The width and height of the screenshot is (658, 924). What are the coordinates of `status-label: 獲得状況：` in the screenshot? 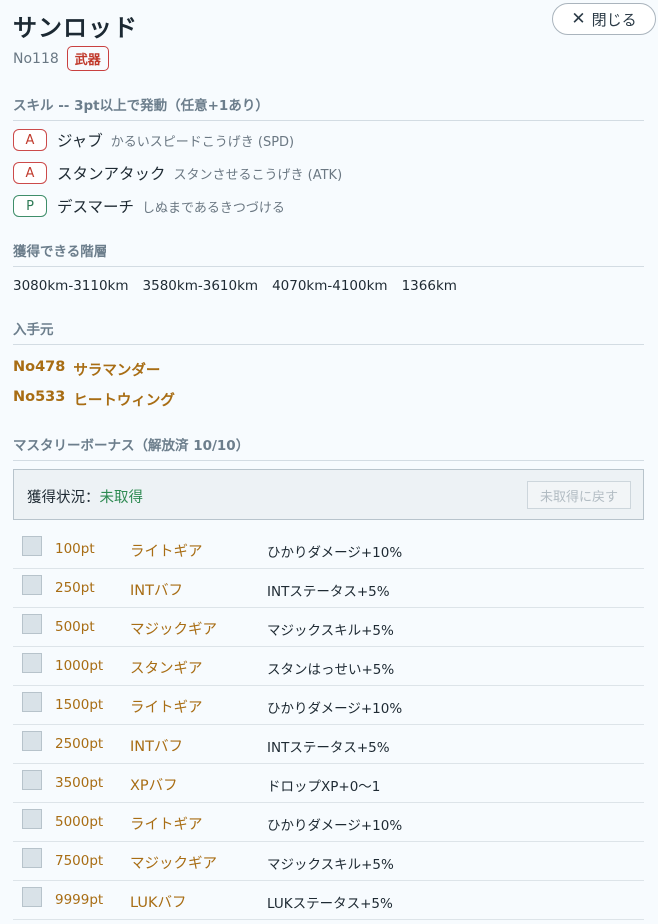 It's located at (63, 498).